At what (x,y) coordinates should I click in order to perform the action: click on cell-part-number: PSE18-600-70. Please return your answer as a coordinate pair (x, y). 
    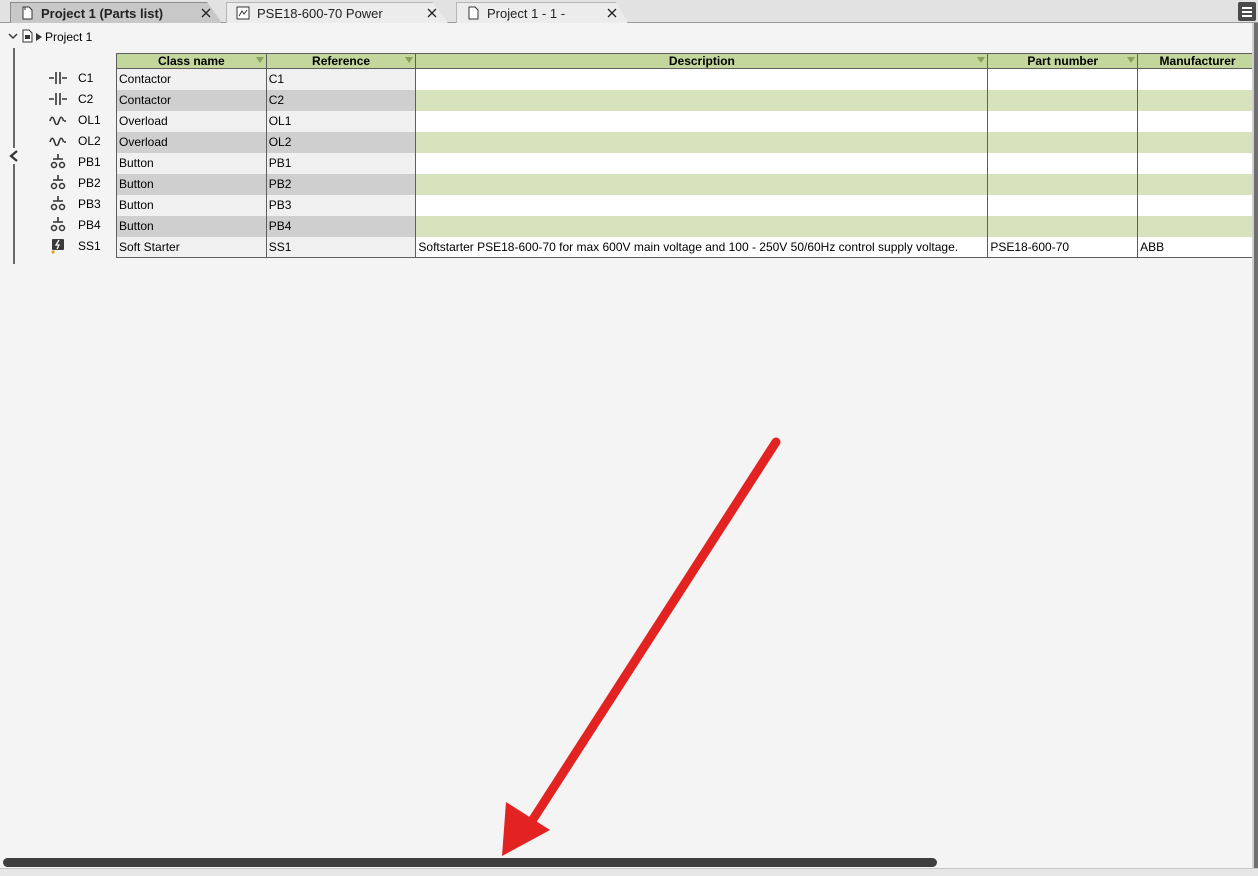
    Looking at the image, I should click on (1063, 247).